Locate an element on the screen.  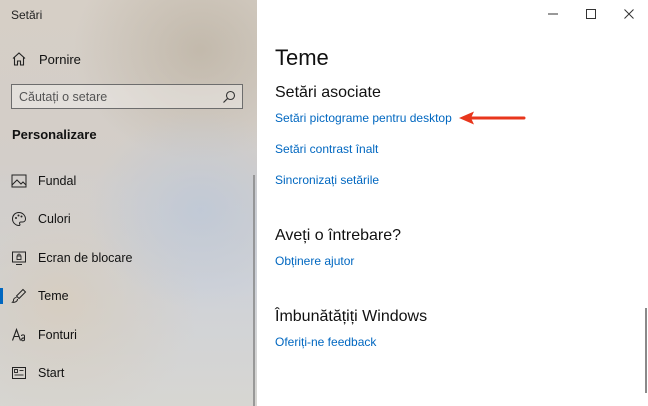
sidebar-item-label: Culori is located at coordinates (54, 219).